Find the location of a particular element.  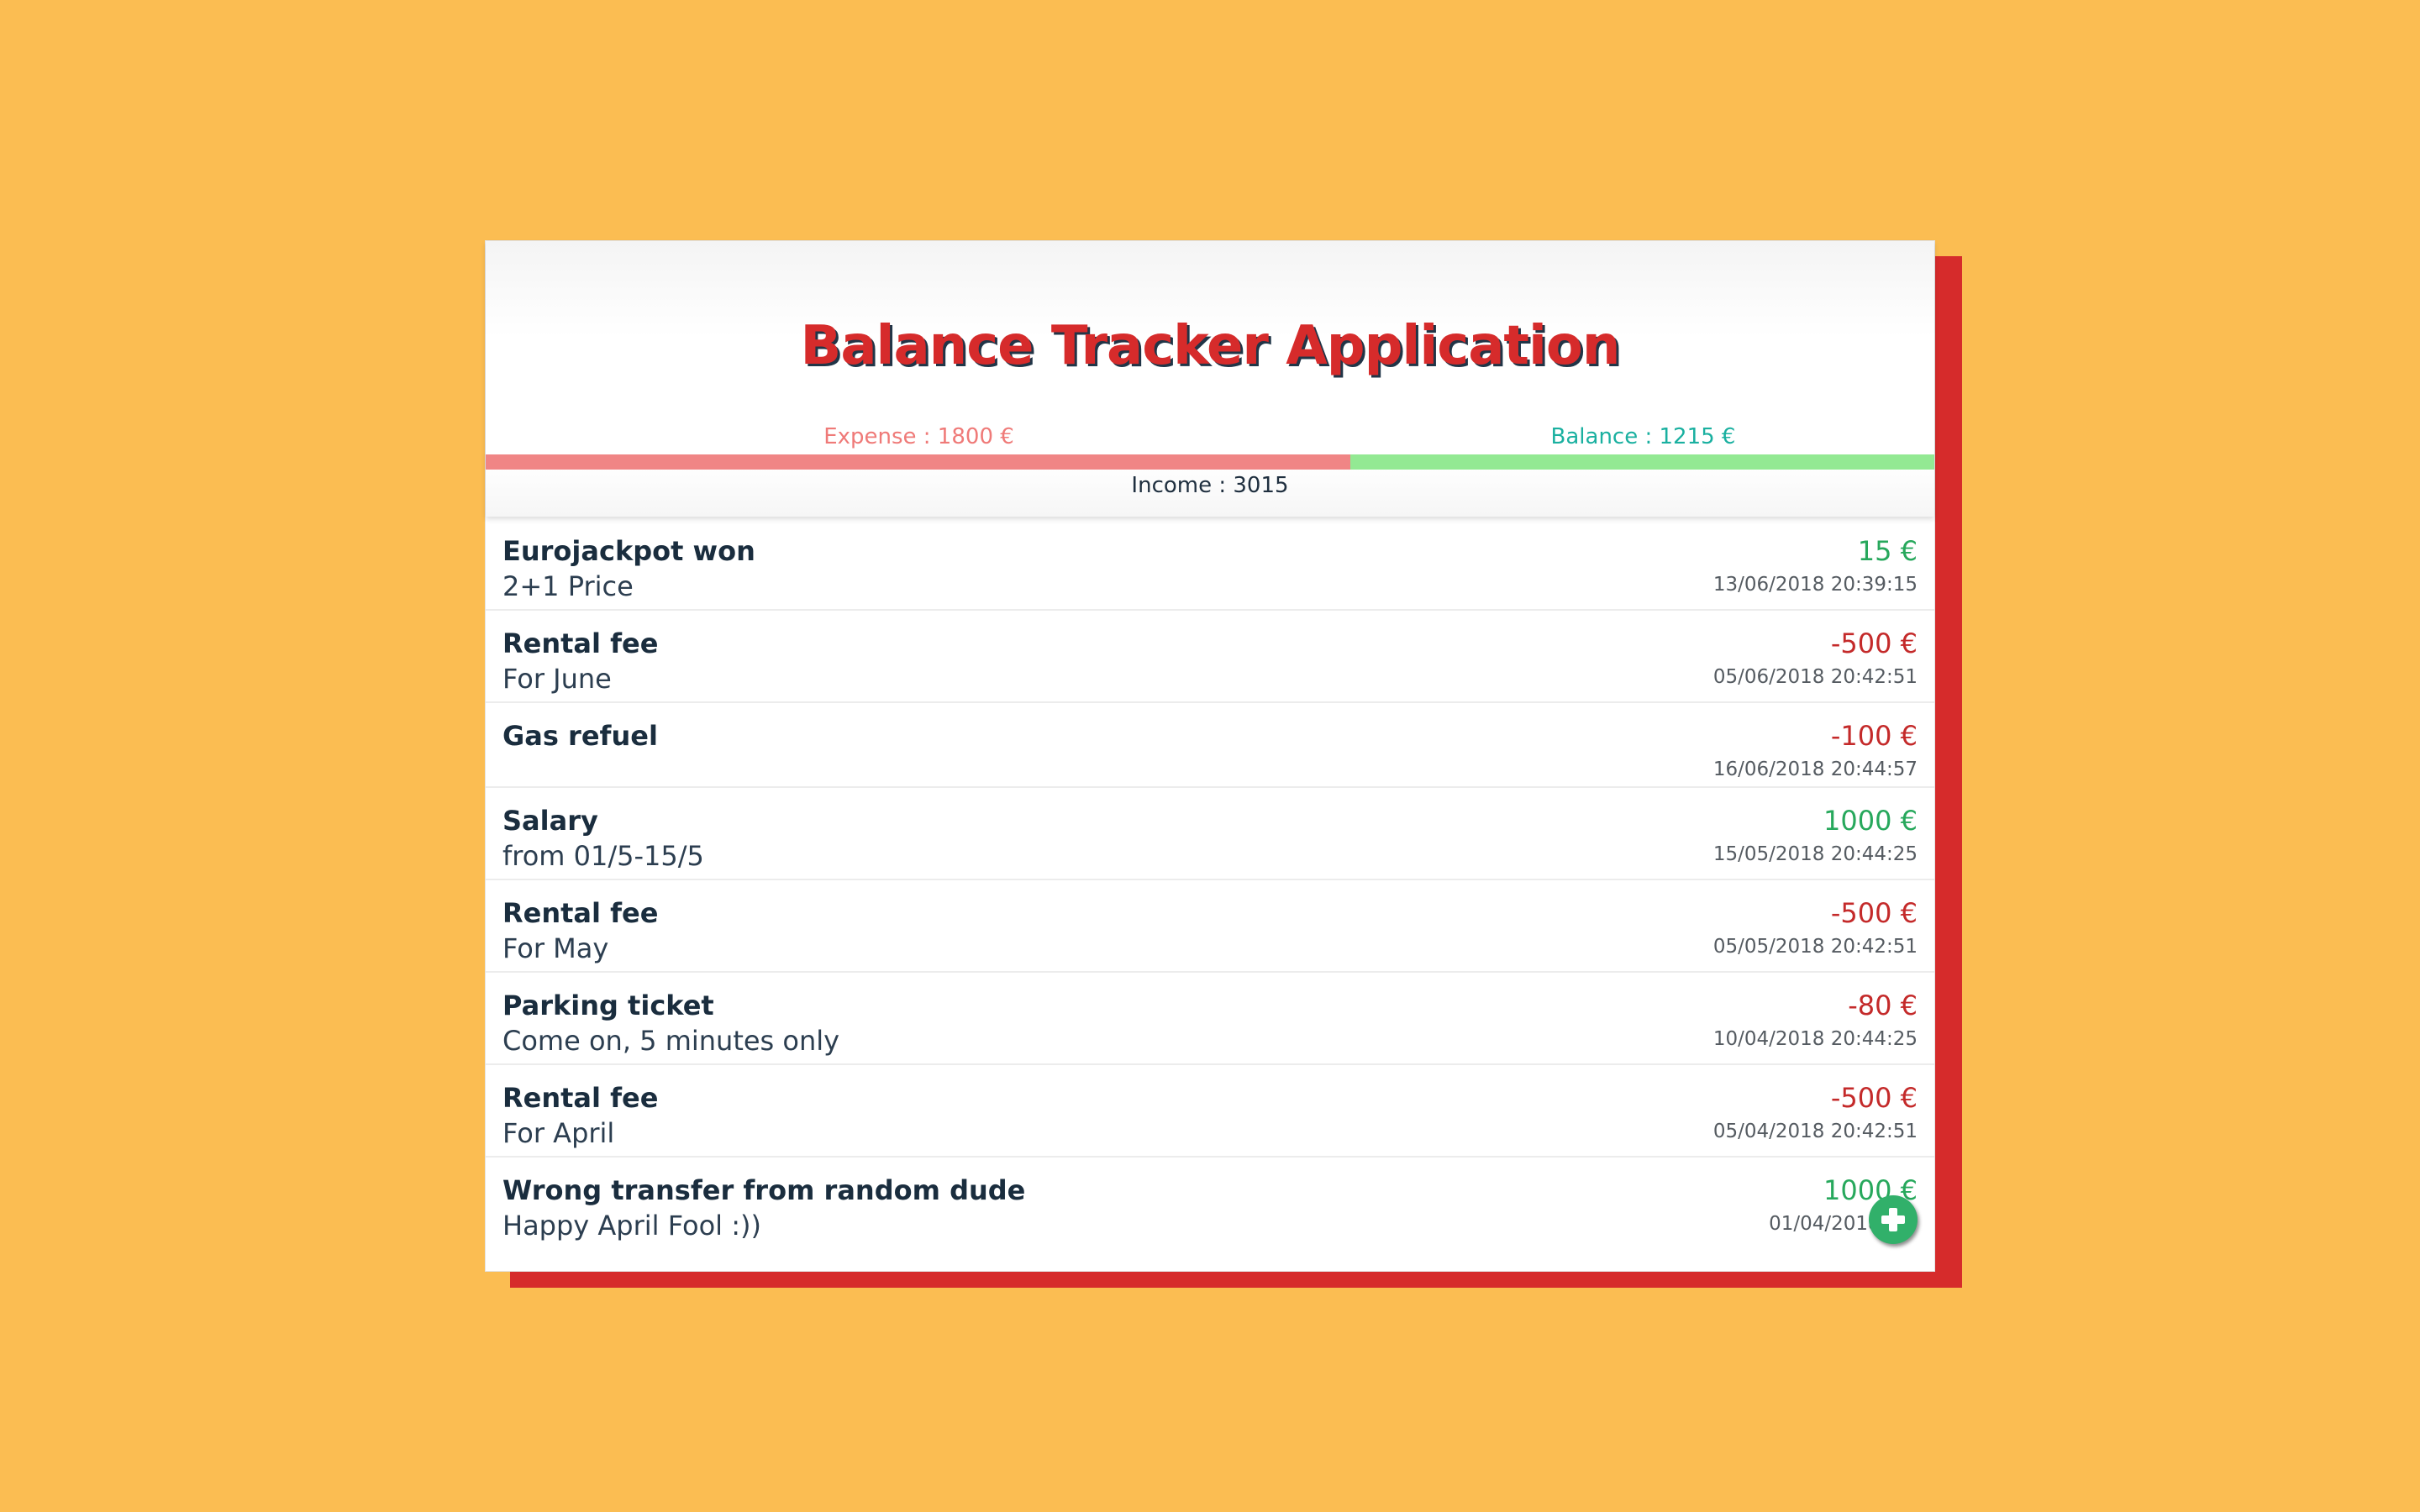

transaction-title: Wrong transfer from random dude is located at coordinates (764, 1190).